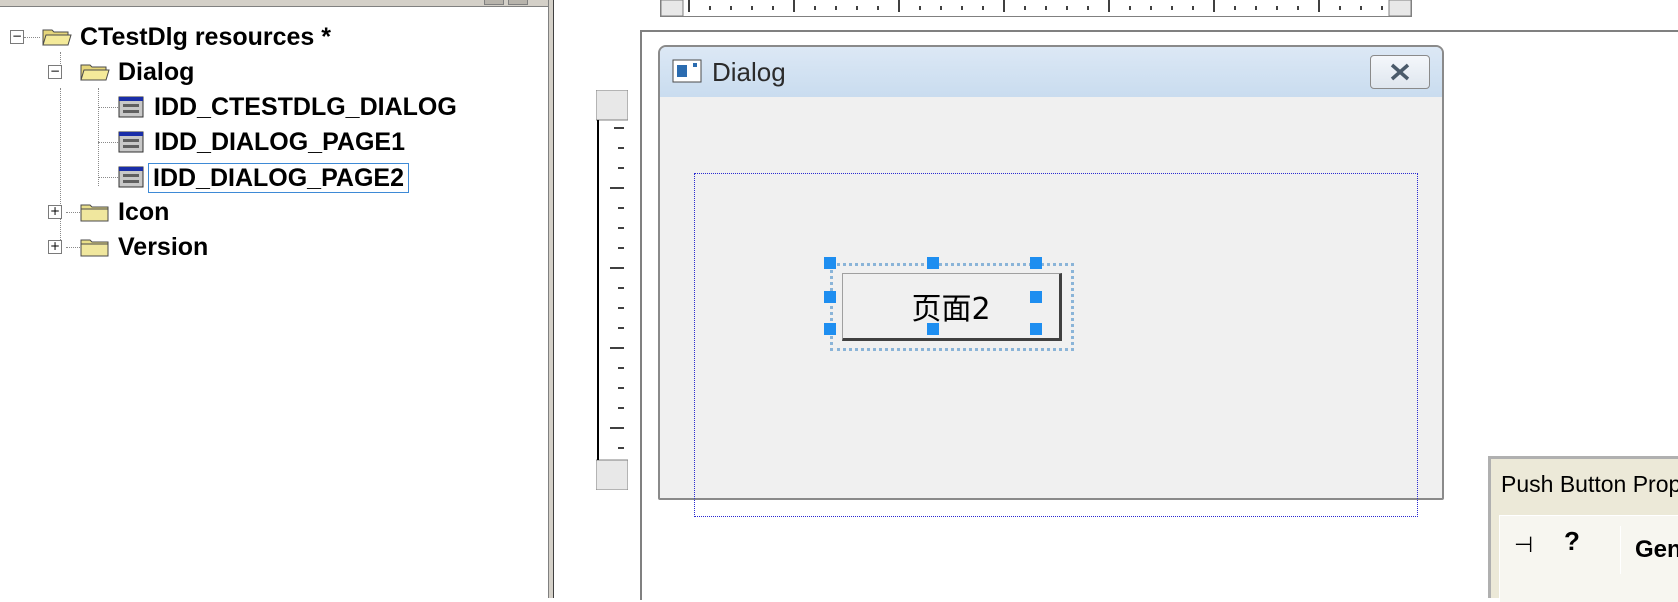  What do you see at coordinates (933, 329) in the screenshot?
I see `resize-handle-bottom` at bounding box center [933, 329].